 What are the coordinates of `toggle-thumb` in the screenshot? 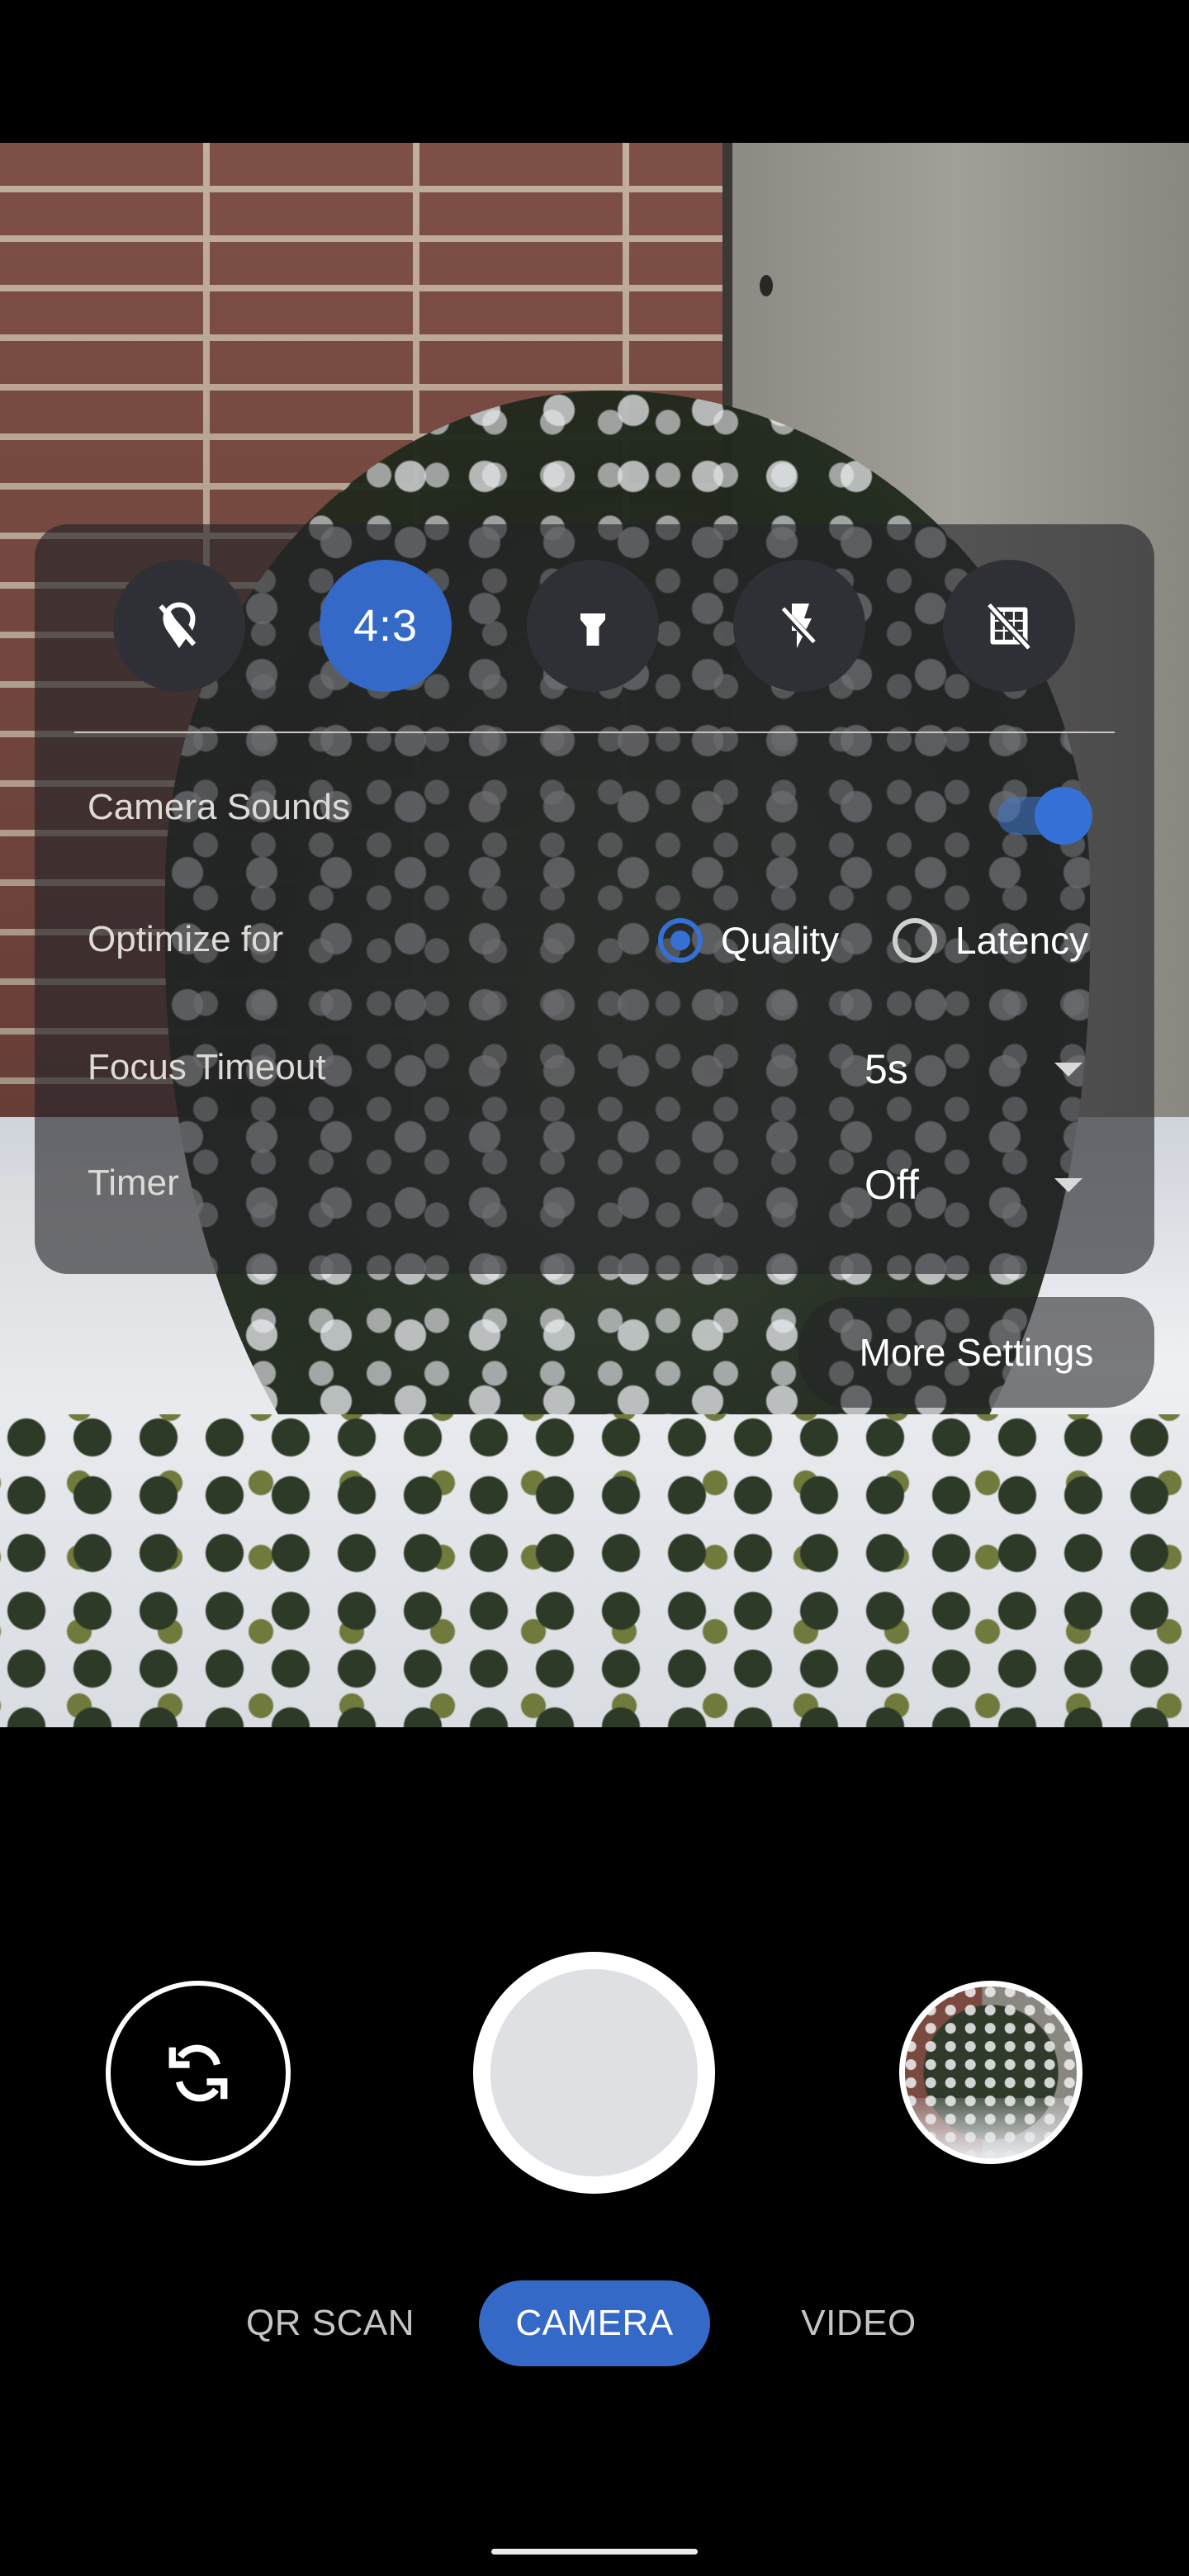 It's located at (1063, 816).